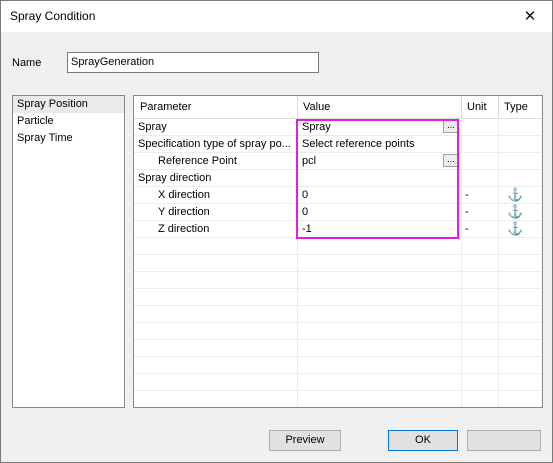  I want to click on category-item-spray-time: Spray Time, so click(68, 138).